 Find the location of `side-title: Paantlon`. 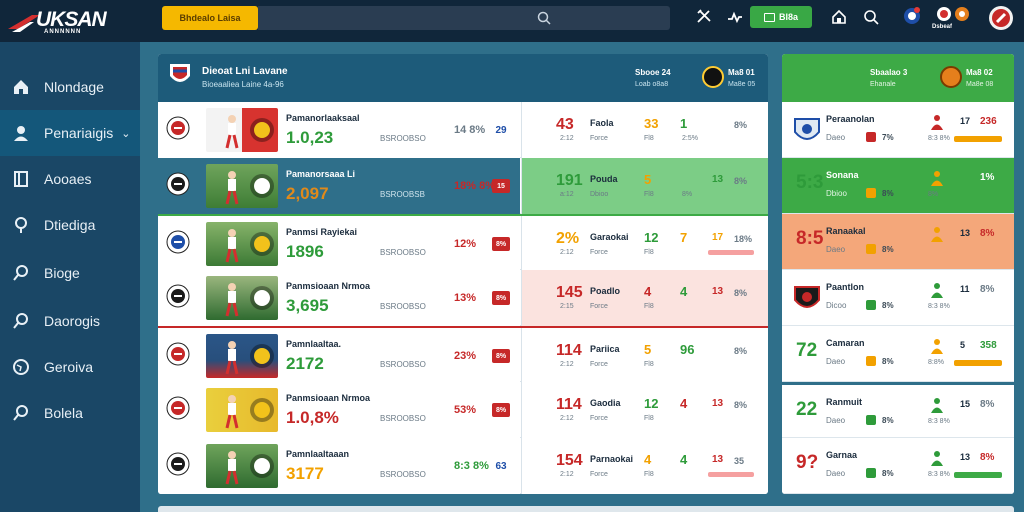

side-title: Paantlon is located at coordinates (845, 287).